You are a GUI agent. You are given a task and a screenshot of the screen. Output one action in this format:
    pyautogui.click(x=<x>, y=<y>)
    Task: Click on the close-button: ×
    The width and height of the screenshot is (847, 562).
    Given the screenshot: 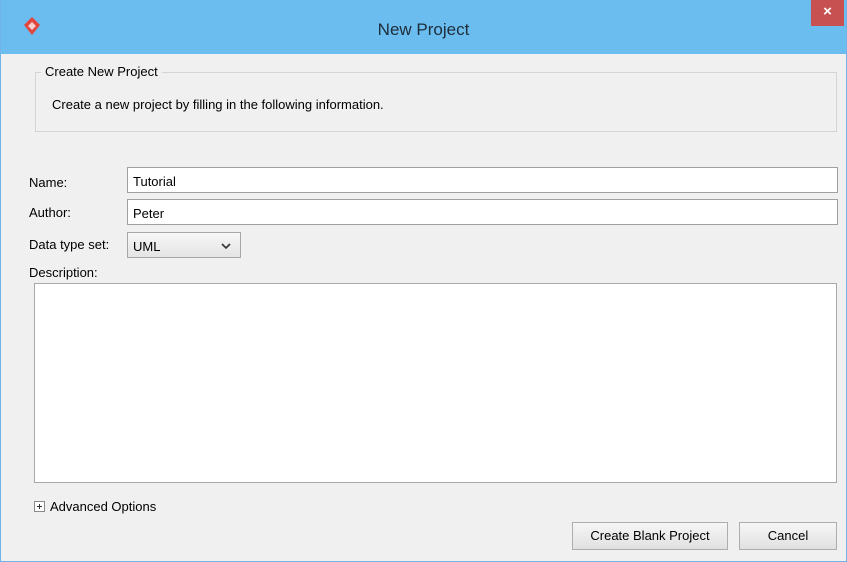 What is the action you would take?
    pyautogui.click(x=827, y=13)
    